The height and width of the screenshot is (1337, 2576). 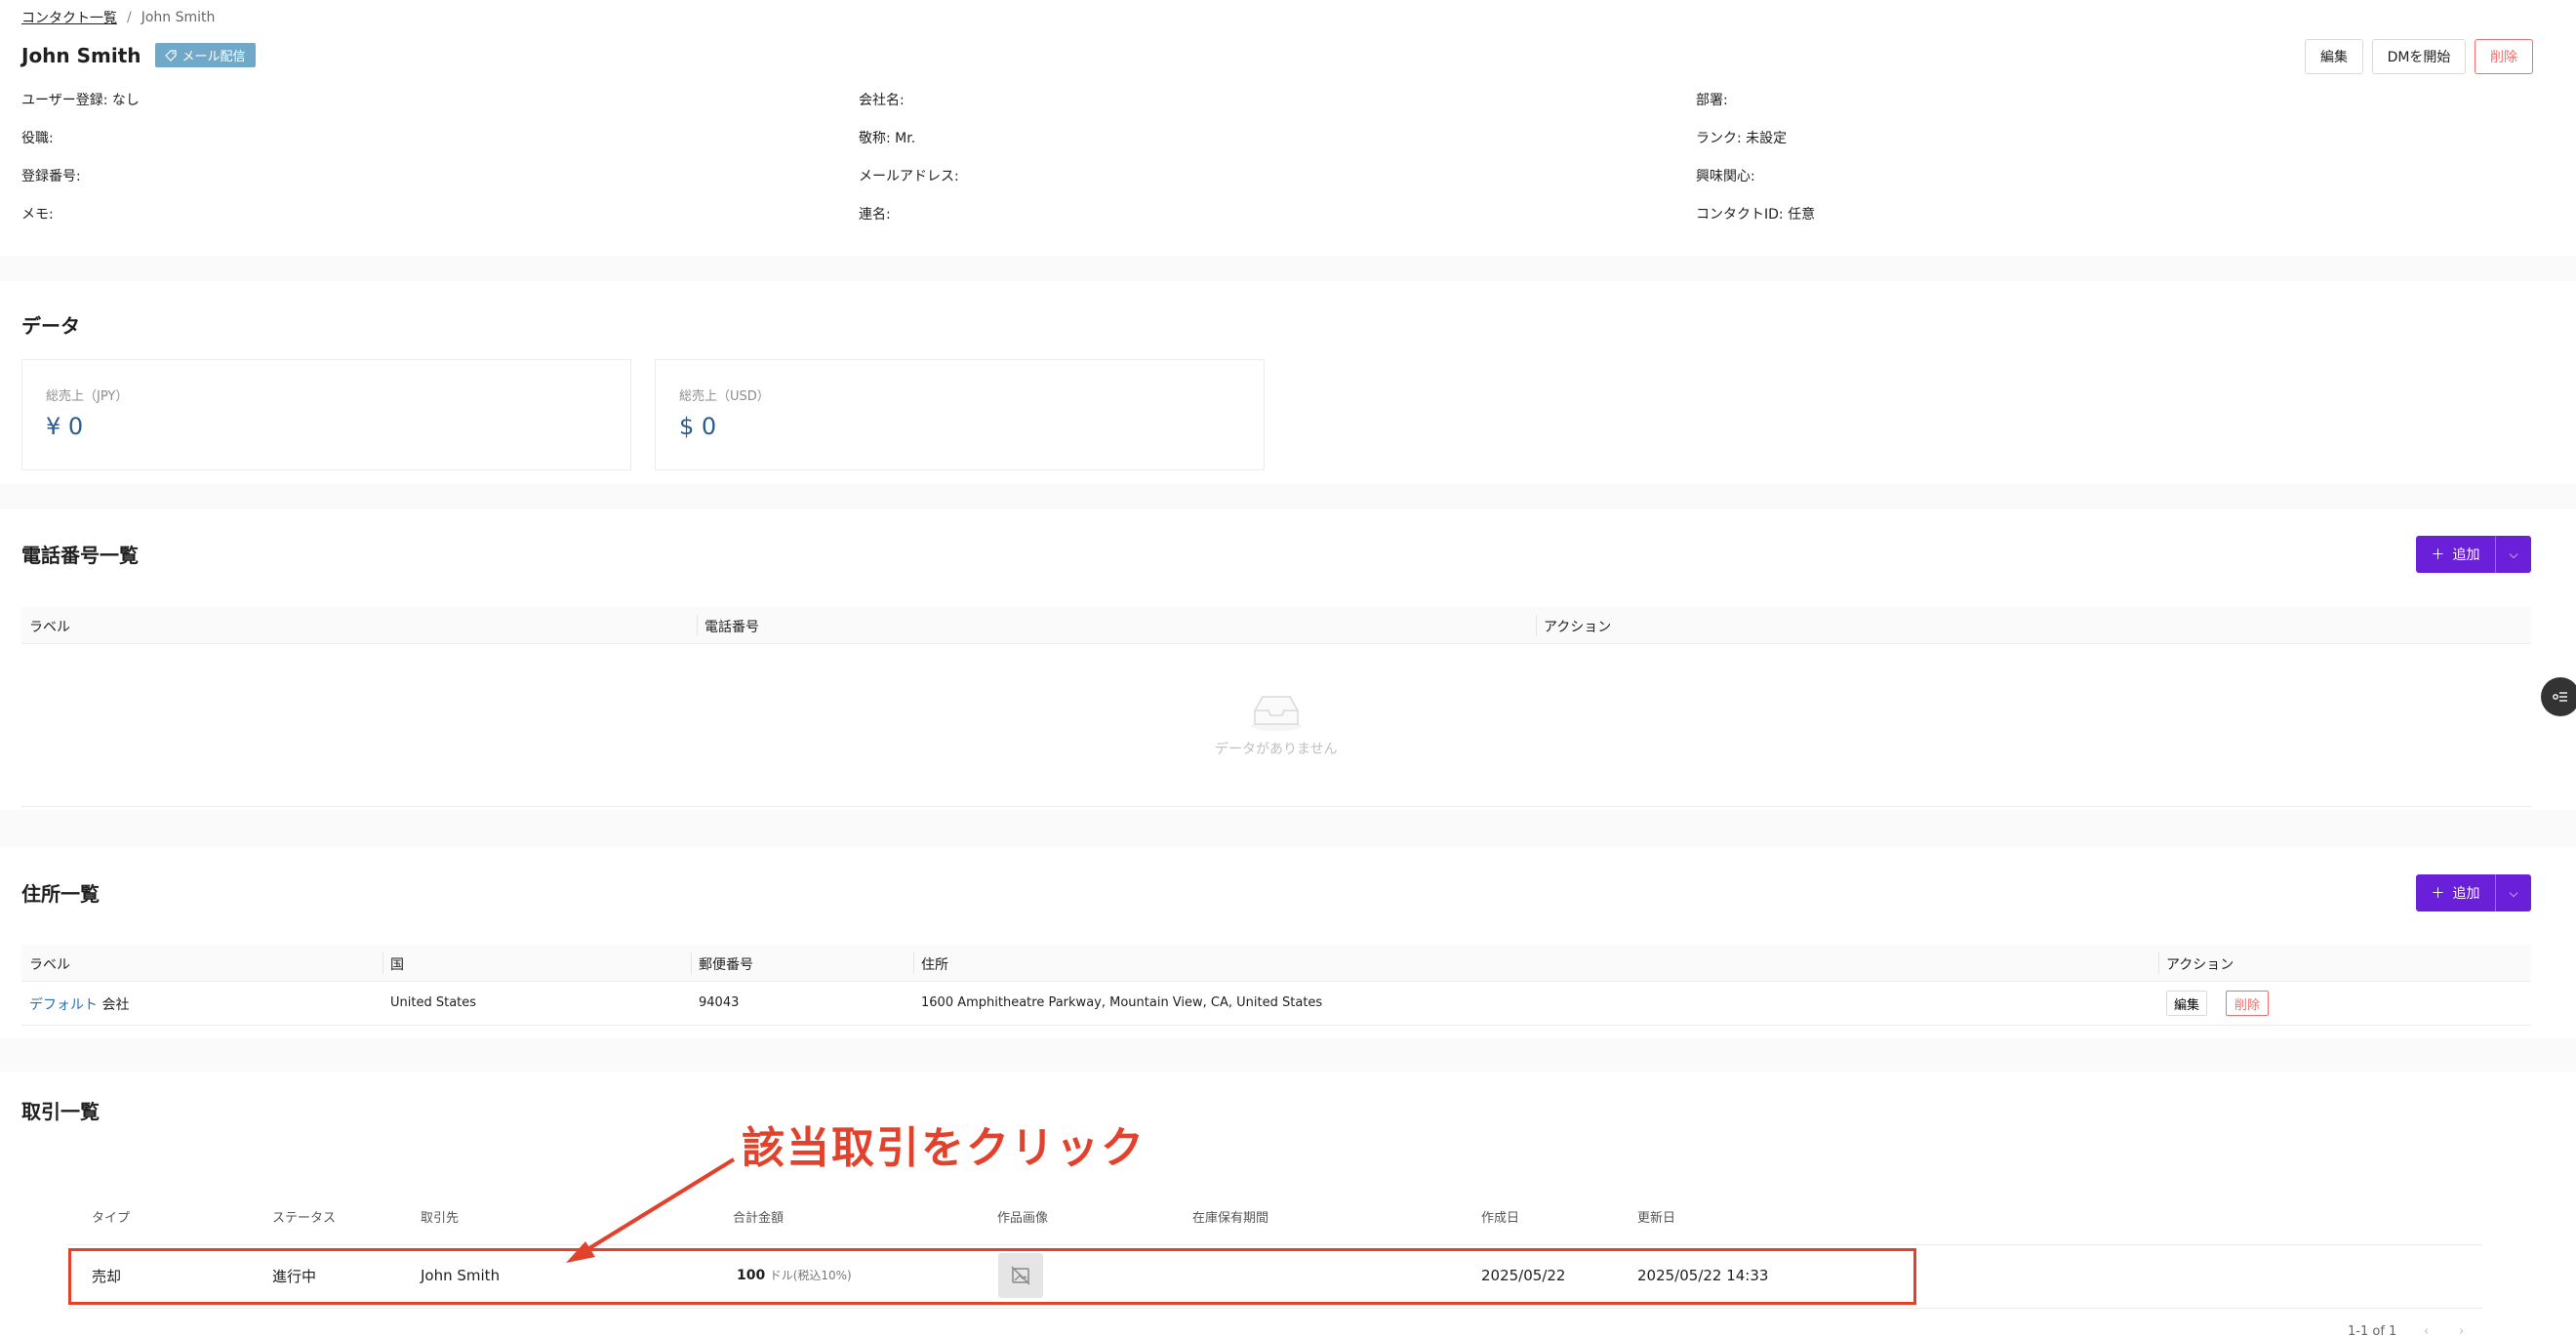 I want to click on stat-card-jpy: 総売上（JPY） ¥ 0, so click(x=326, y=414).